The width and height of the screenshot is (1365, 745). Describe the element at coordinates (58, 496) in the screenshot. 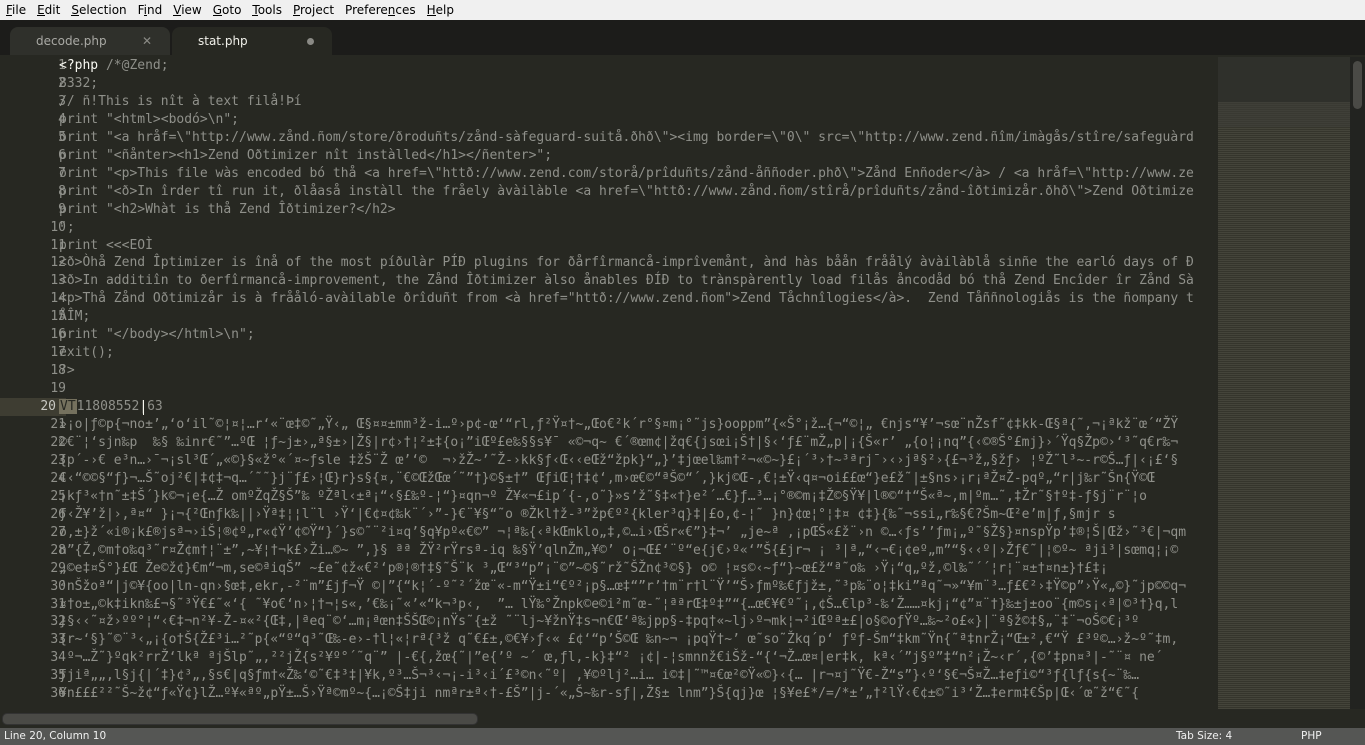

I see `line-number: 25` at that location.